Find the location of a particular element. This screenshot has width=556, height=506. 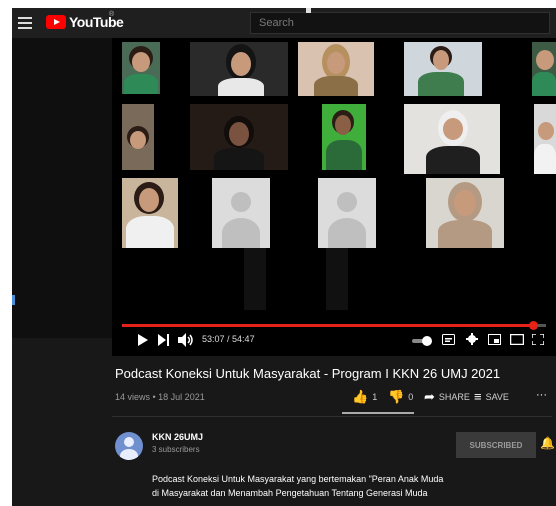

save-button: ≡ SAVE is located at coordinates (491, 396).